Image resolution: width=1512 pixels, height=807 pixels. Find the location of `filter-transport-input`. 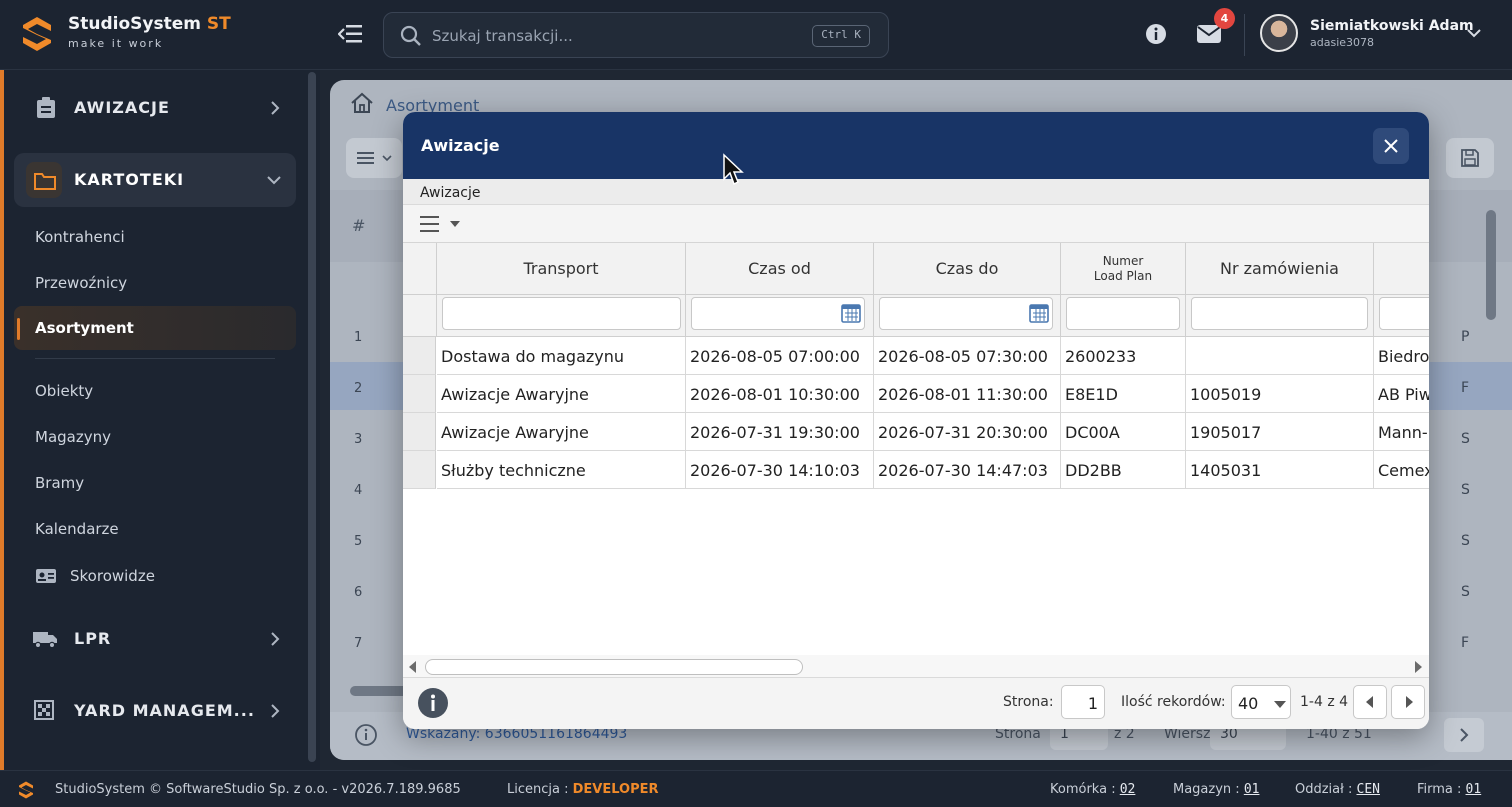

filter-transport-input is located at coordinates (561, 313).